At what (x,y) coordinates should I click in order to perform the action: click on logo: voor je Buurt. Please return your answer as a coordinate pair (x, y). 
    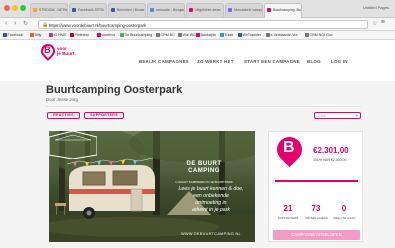
    Looking at the image, I should click on (65, 51).